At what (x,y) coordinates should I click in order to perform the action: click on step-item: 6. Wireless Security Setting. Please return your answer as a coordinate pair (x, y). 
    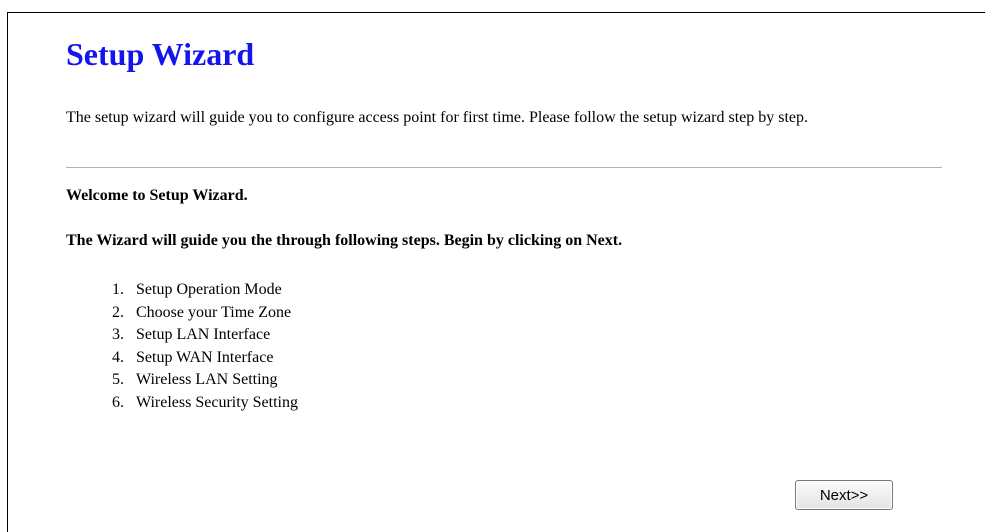
    Looking at the image, I should click on (191, 403).